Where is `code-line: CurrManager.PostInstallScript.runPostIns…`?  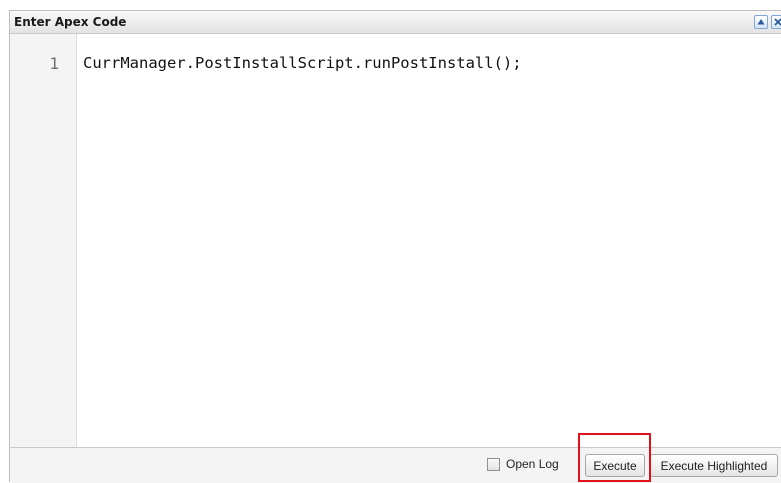 code-line: CurrManager.PostInstallScript.runPostIns… is located at coordinates (302, 63).